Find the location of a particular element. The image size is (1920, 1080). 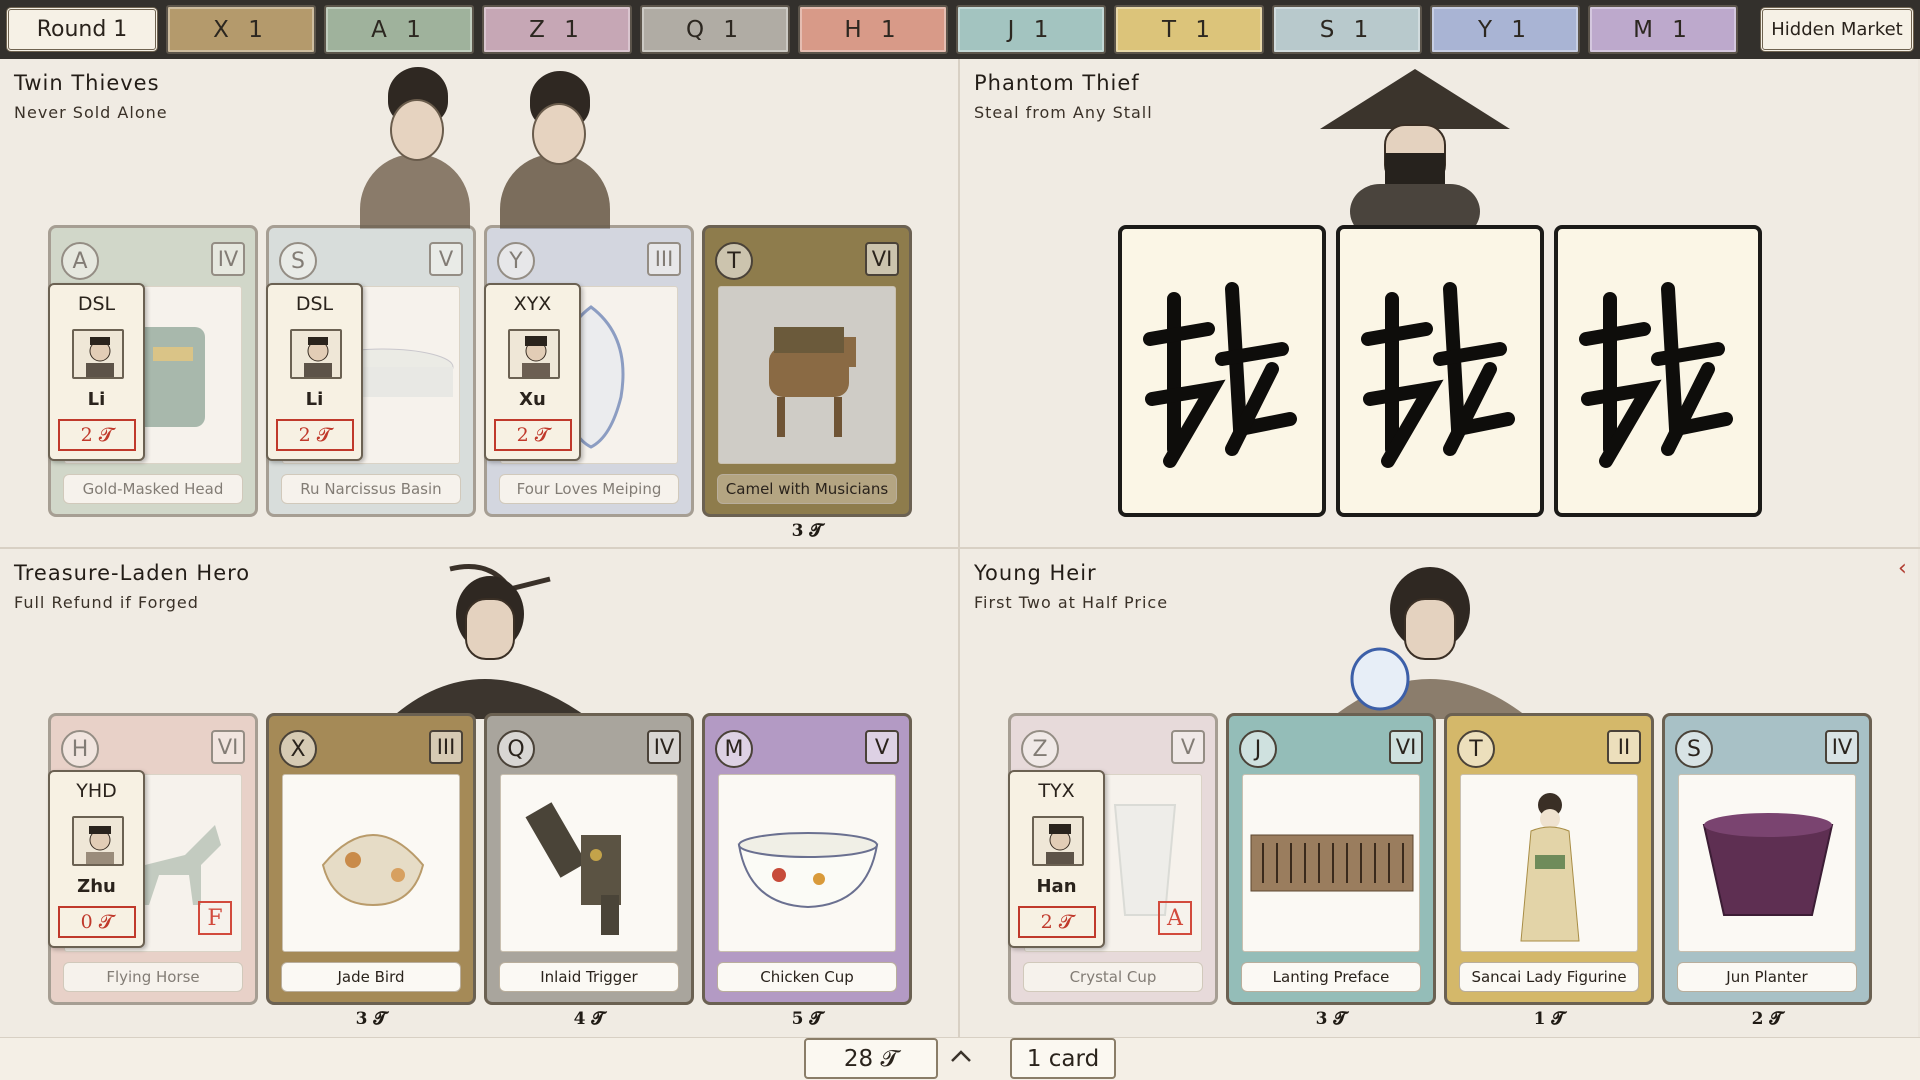

card-count-display: 1 card is located at coordinates (1063, 1058).